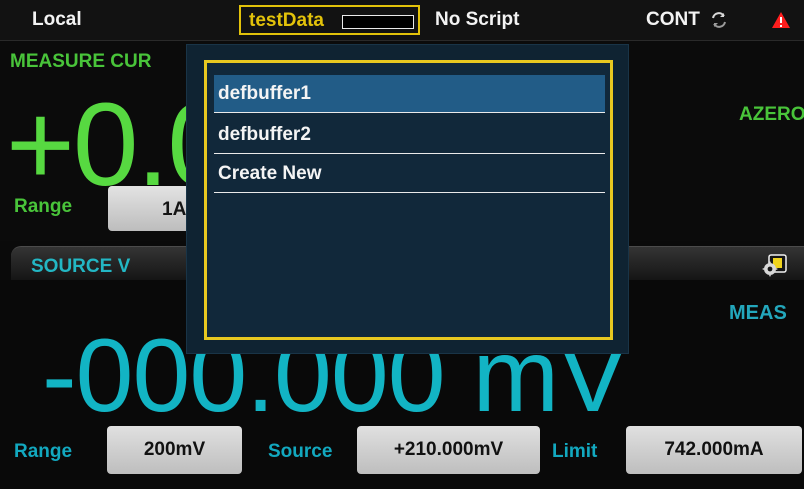  Describe the element at coordinates (409, 135) in the screenshot. I see `buffer-option: defbuffer2` at that location.